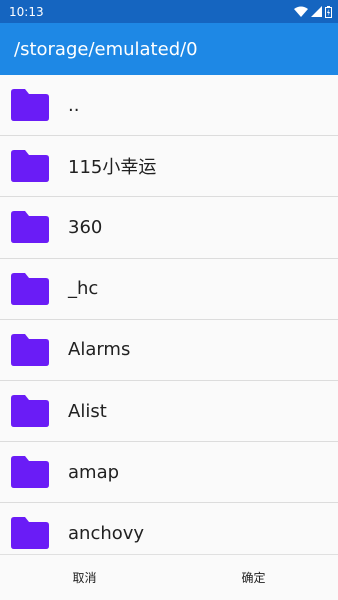  Describe the element at coordinates (301, 11) in the screenshot. I see `wifi-icon` at that location.